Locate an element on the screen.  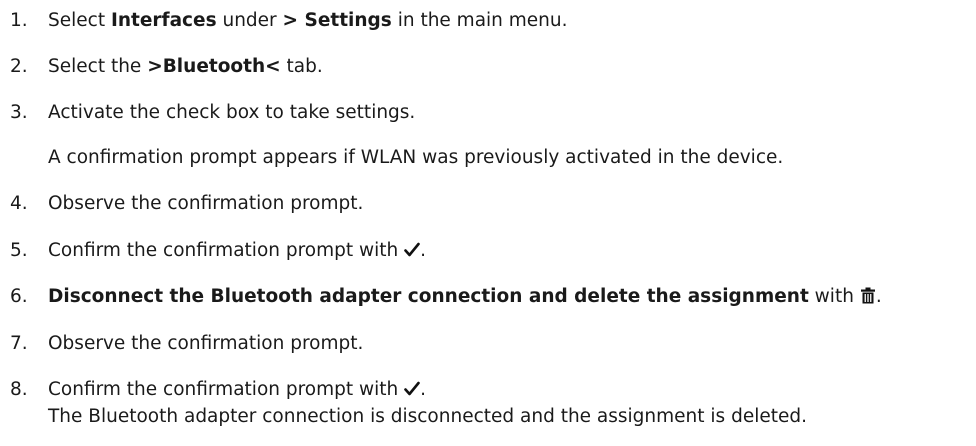
menu-settings: > Settings is located at coordinates (337, 20).